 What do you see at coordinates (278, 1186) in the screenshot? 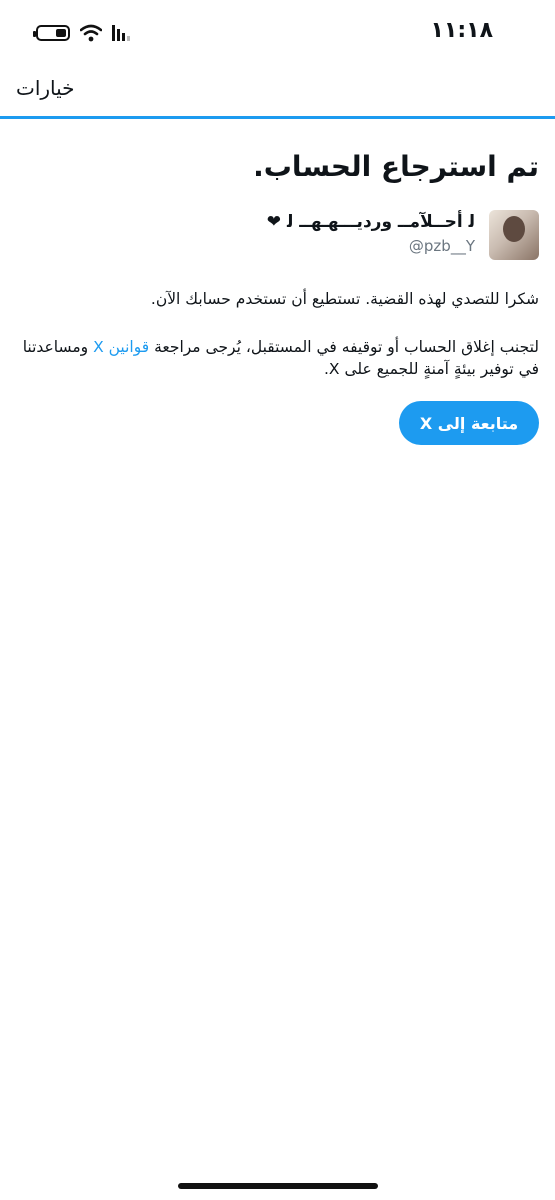
I see `home-indicator` at bounding box center [278, 1186].